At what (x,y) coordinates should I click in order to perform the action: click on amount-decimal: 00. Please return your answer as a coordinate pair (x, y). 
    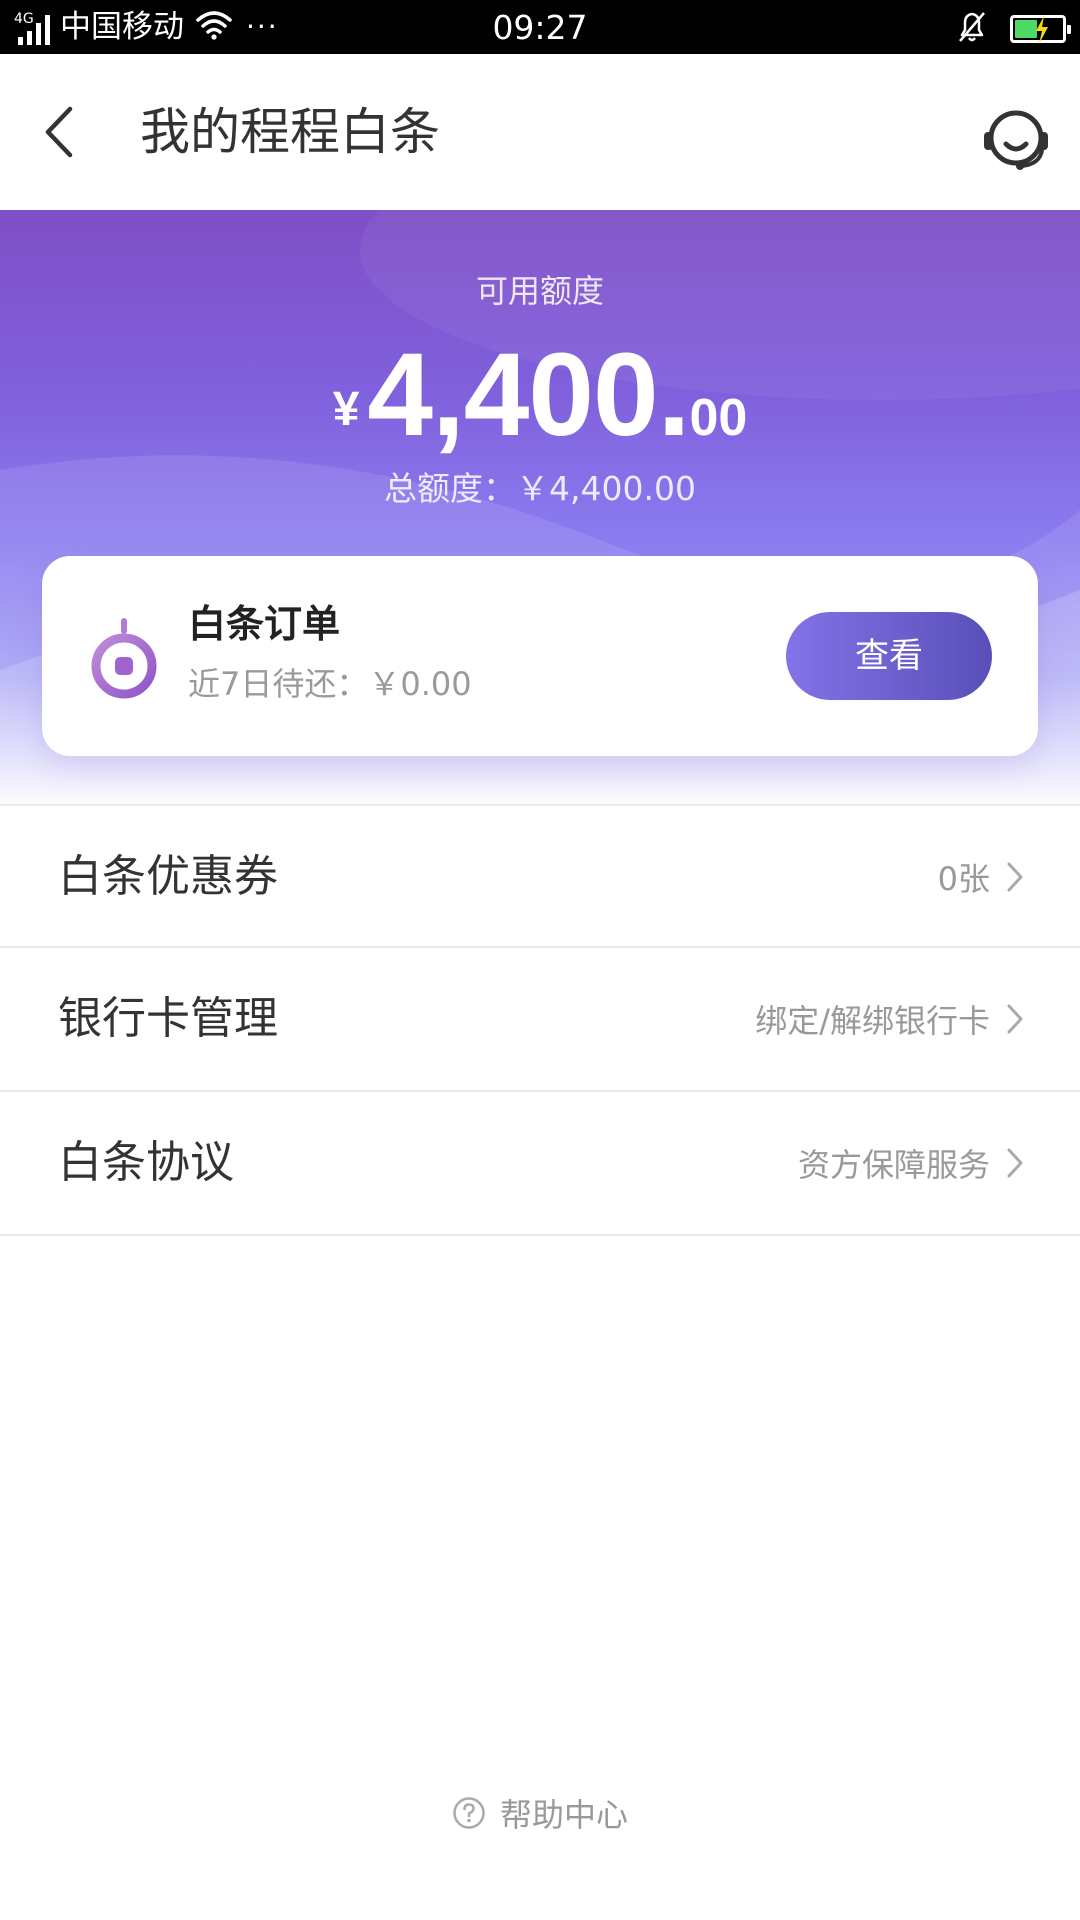
    Looking at the image, I should click on (718, 418).